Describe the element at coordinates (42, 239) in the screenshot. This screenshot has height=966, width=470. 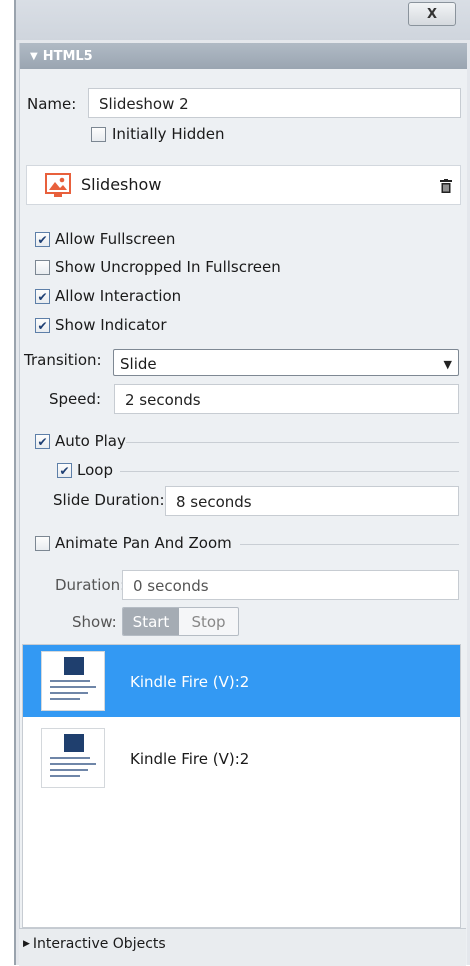
I see `allow-fullscreen-checkbox` at that location.